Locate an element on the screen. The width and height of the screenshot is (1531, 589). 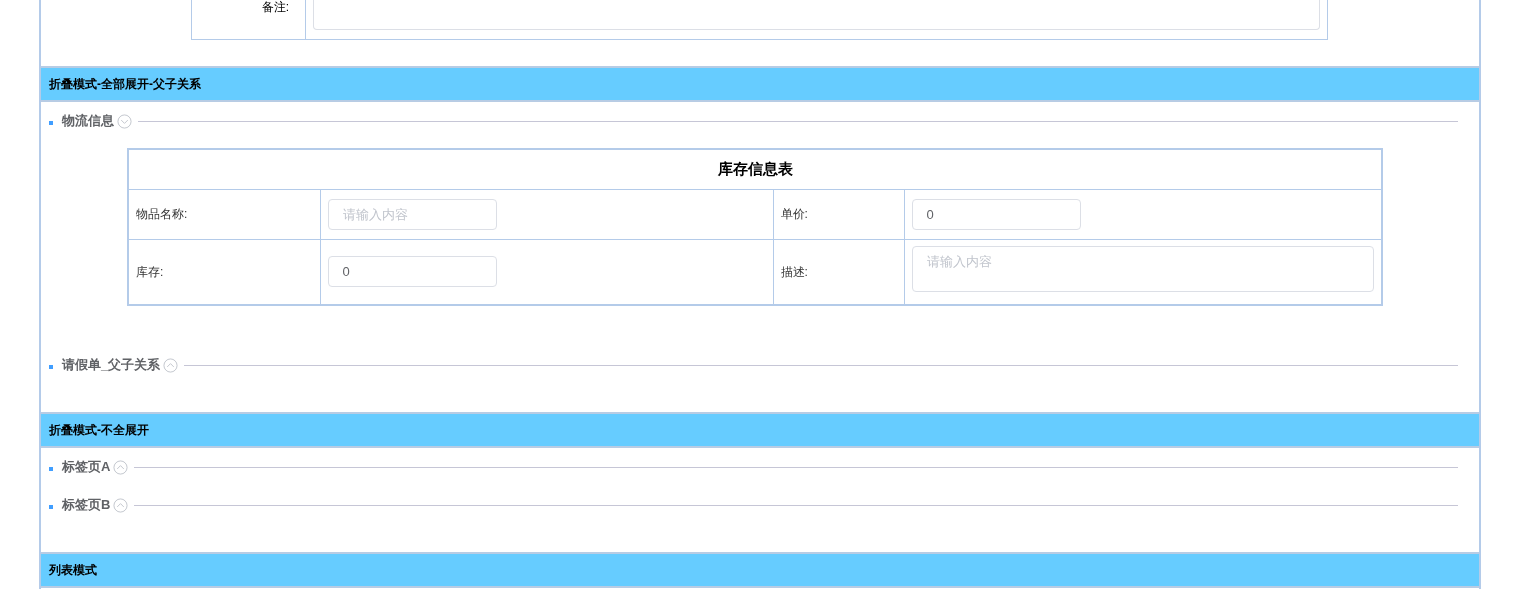
section-title: 列表模式 is located at coordinates (73, 570).